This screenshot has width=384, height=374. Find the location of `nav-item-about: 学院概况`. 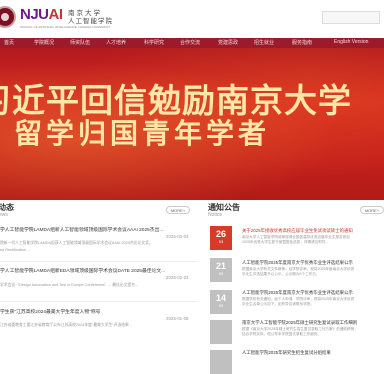

nav-item-about: 学院概况 is located at coordinates (44, 42).